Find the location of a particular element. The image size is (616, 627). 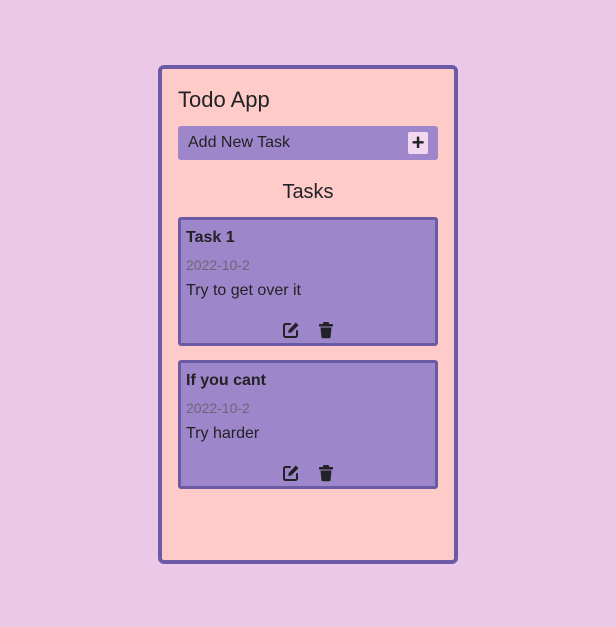

task-title: If you cant is located at coordinates (226, 380).